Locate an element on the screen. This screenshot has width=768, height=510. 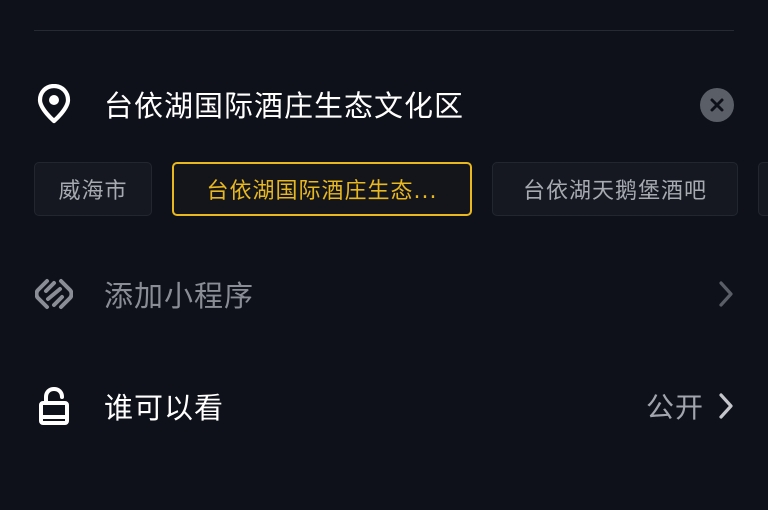
location-chip: 威海市 is located at coordinates (93, 189).